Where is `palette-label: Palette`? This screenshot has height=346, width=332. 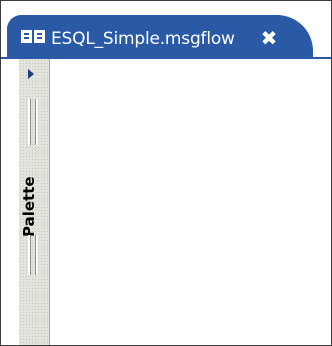 palette-label: Palette is located at coordinates (29, 206).